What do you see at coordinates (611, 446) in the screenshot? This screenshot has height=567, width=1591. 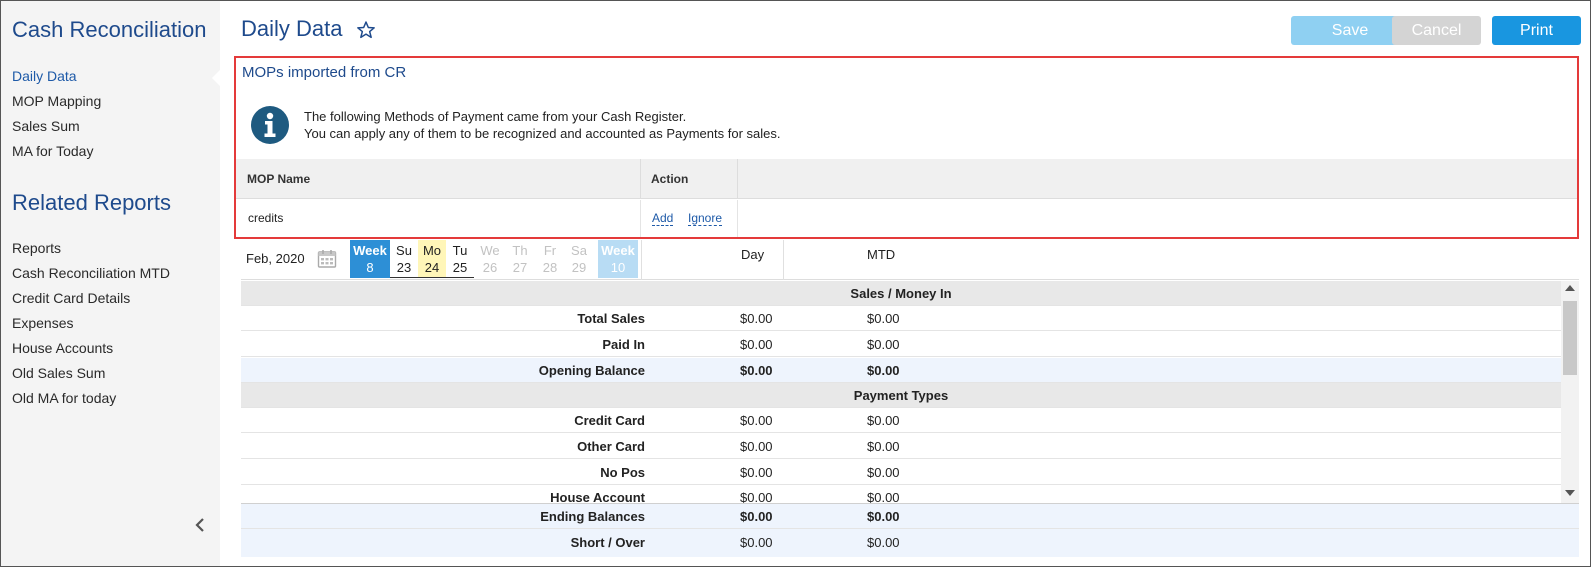 I see `row-label: Other Card` at bounding box center [611, 446].